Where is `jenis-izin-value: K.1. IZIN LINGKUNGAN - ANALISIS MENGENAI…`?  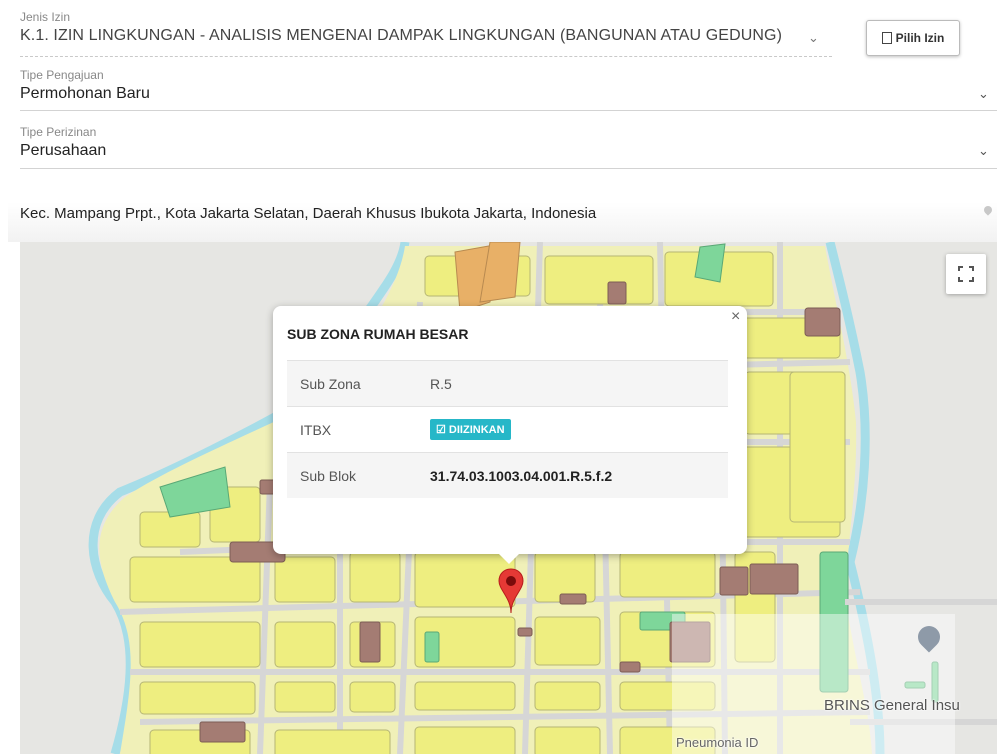
jenis-izin-value: K.1. IZIN LINGKUNGAN - ANALISIS MENGENAI… is located at coordinates (426, 36).